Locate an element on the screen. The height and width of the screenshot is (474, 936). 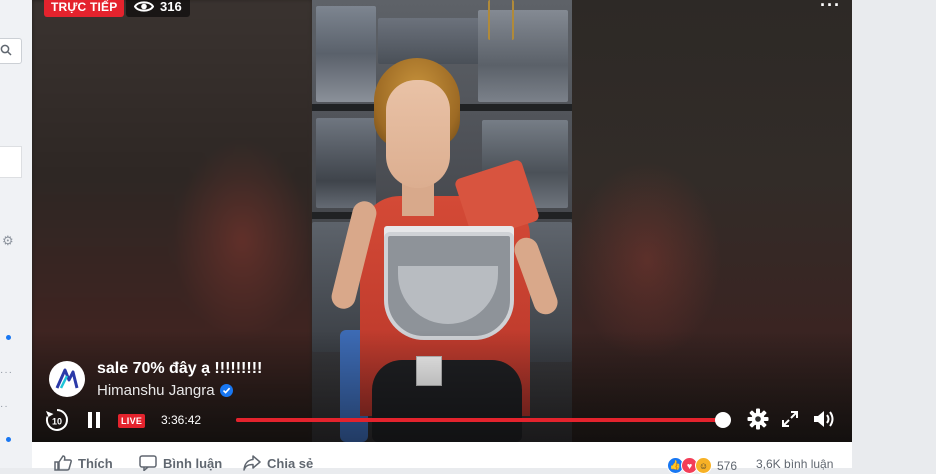
pause-icon is located at coordinates (94, 420).